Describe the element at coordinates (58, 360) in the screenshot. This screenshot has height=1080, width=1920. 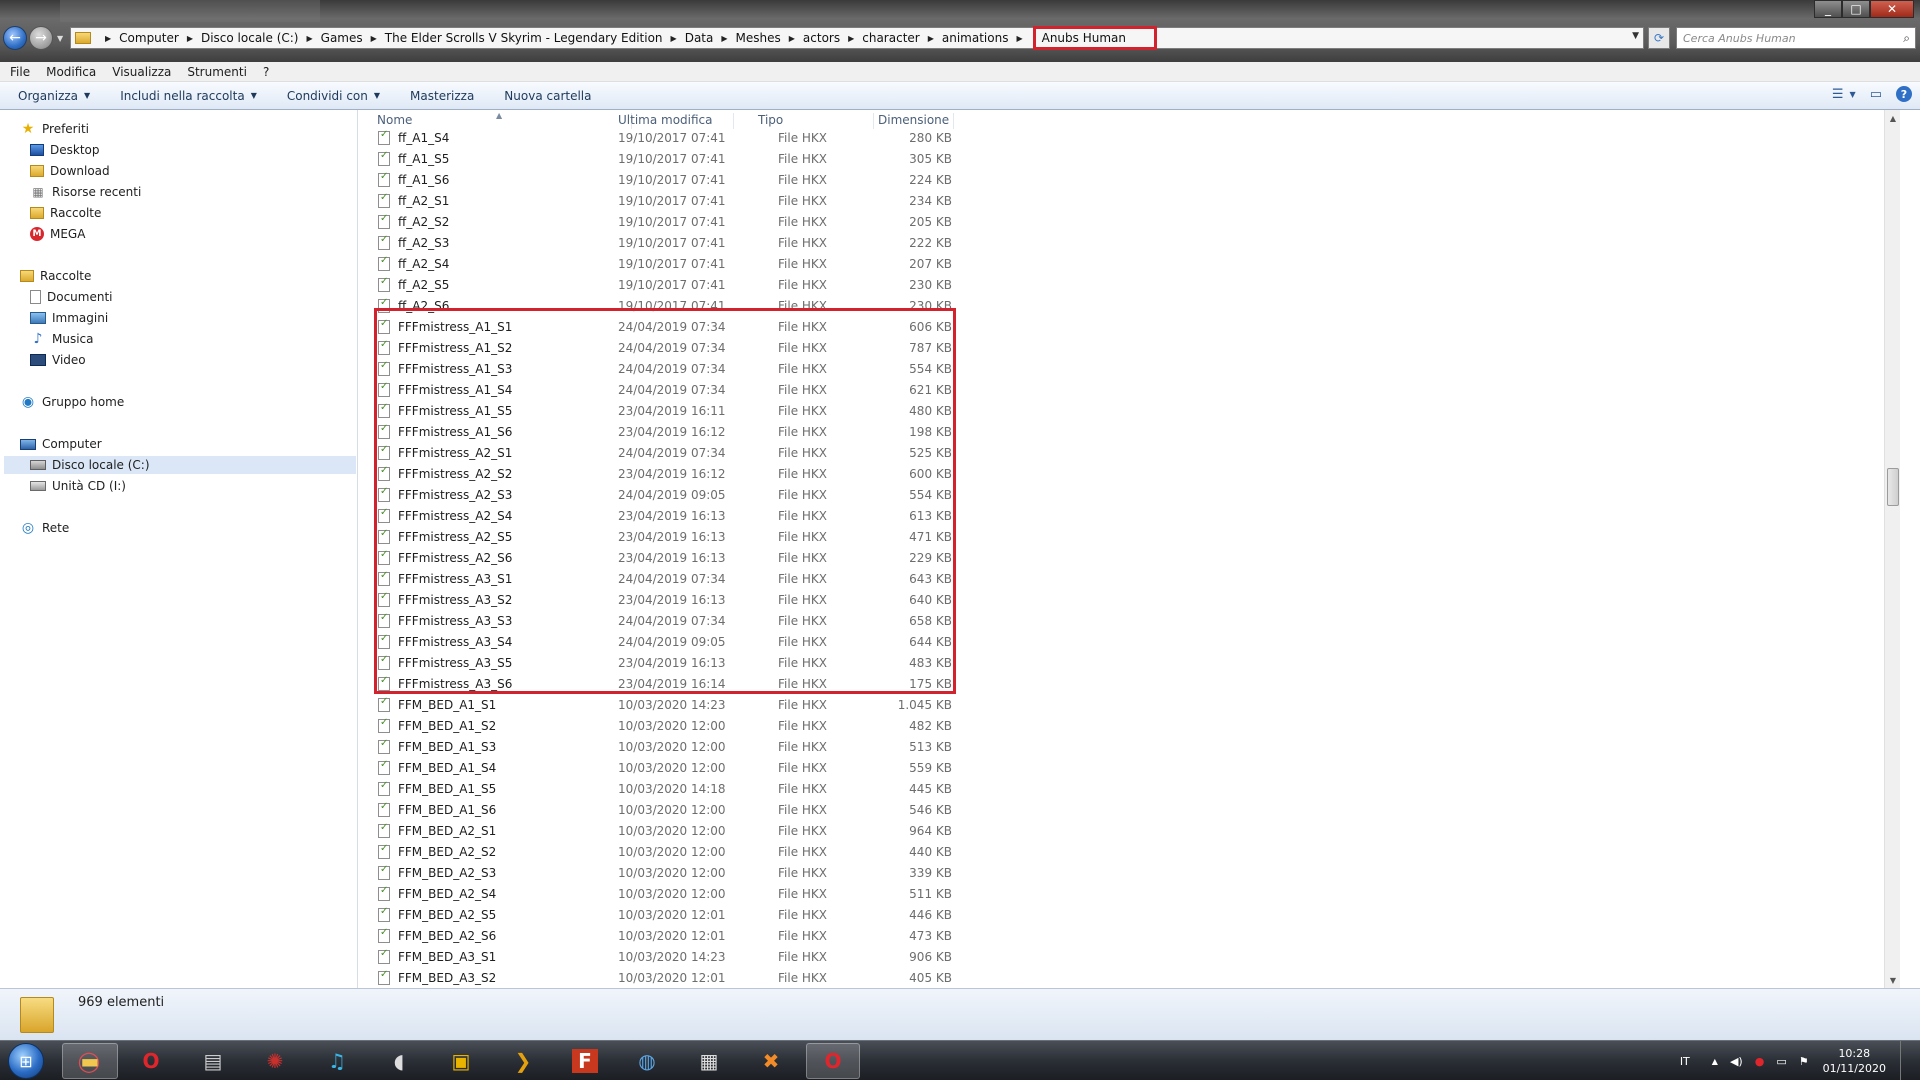
I see `nav-video: Video` at that location.